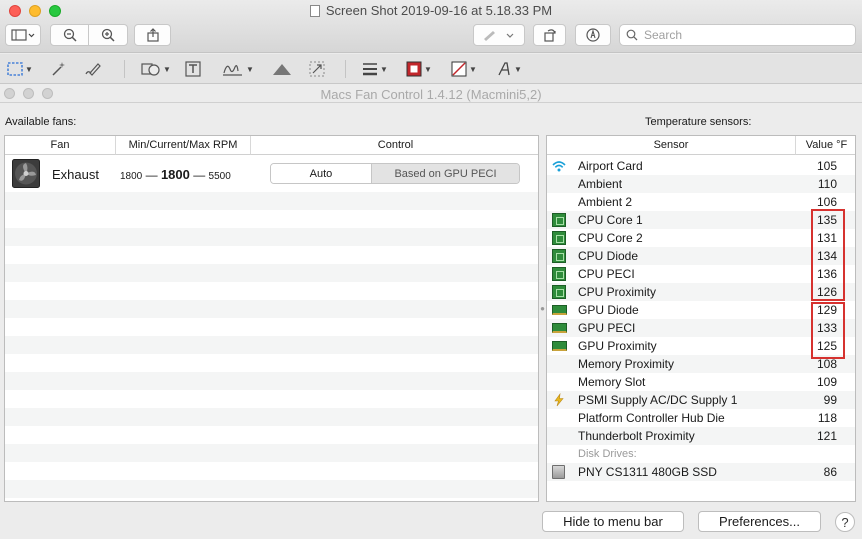 The height and width of the screenshot is (539, 862). I want to click on rotate-button, so click(549, 35).